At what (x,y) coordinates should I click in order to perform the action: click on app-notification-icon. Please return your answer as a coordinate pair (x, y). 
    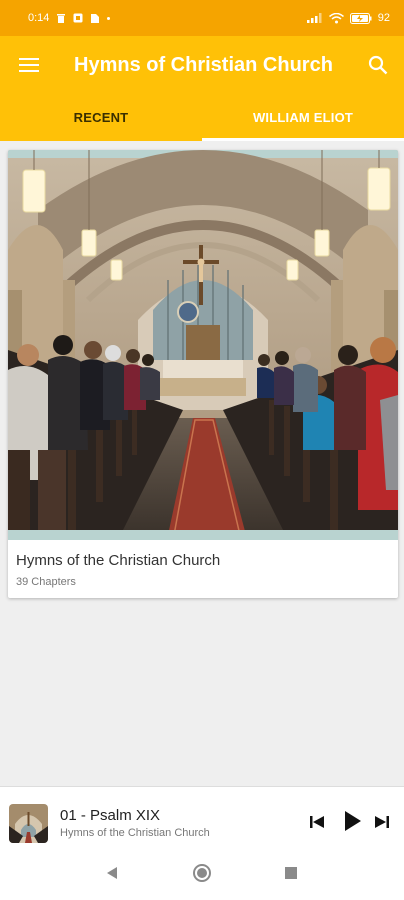
    Looking at the image, I should click on (78, 18).